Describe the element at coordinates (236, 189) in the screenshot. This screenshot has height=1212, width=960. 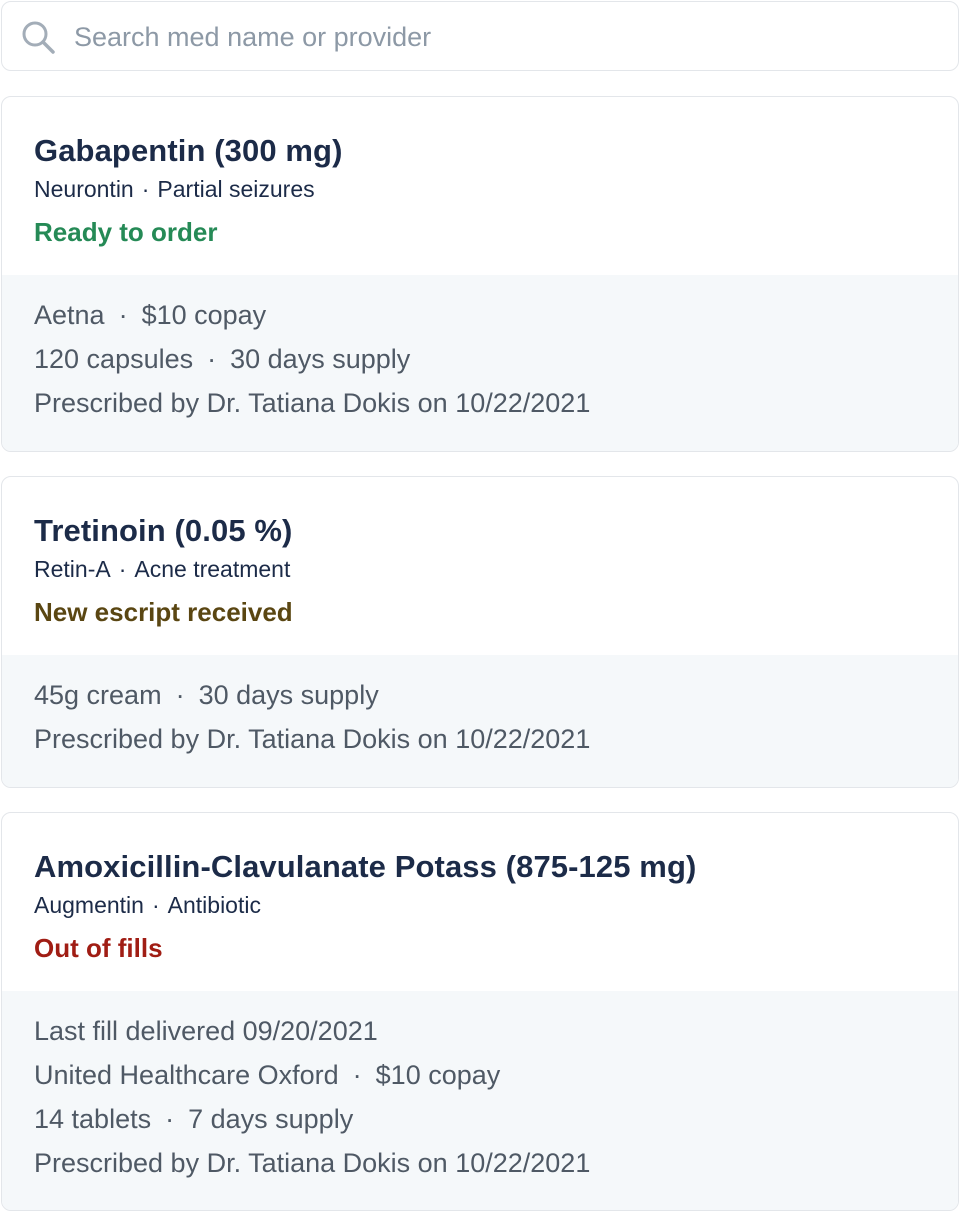
I see `indication: Partial seizures` at that location.